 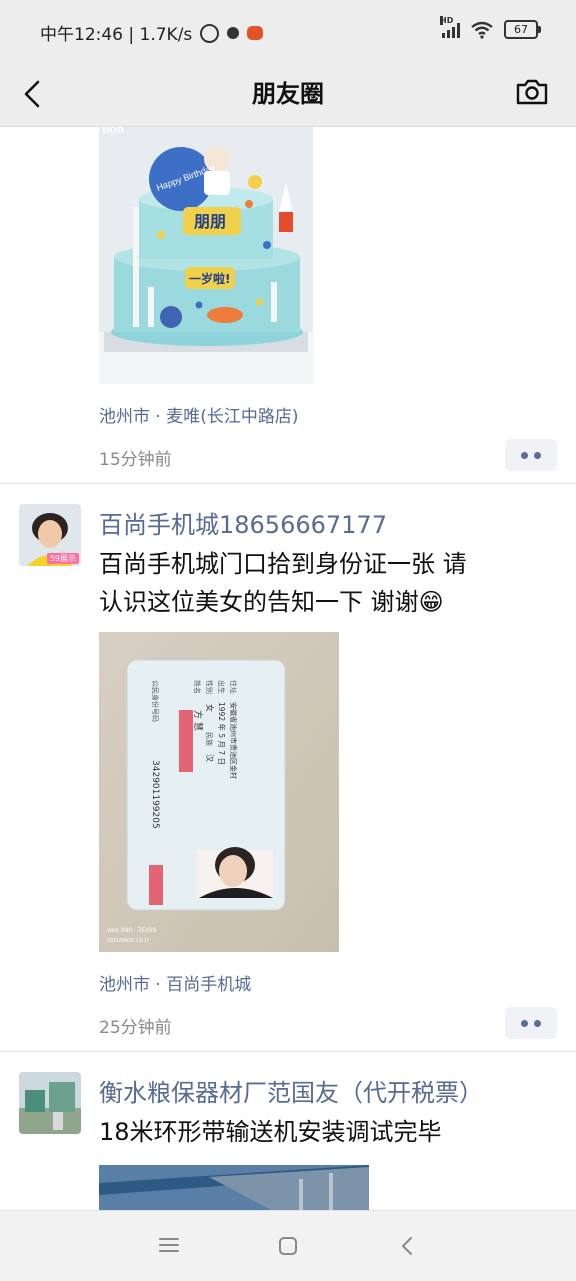 What do you see at coordinates (113, 131) in the screenshot?
I see `photo-corner-text: tion` at bounding box center [113, 131].